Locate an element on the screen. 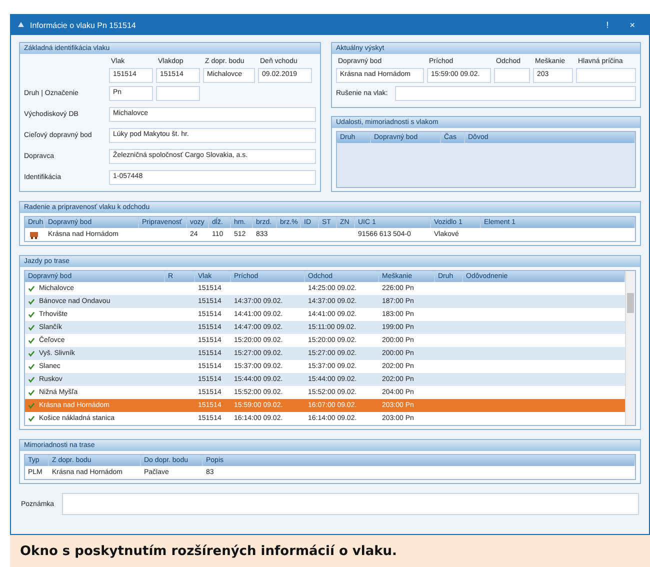 Image resolution: width=650 pixels, height=567 pixels. window-title: Informácie o vlaku Pn 151514 is located at coordinates (83, 25).